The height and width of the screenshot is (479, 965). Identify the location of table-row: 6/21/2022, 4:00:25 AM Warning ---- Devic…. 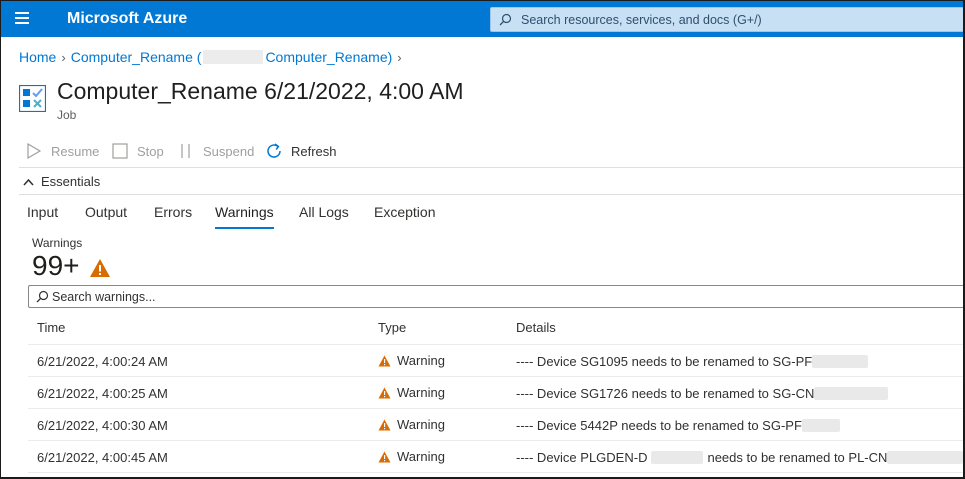
(495, 393).